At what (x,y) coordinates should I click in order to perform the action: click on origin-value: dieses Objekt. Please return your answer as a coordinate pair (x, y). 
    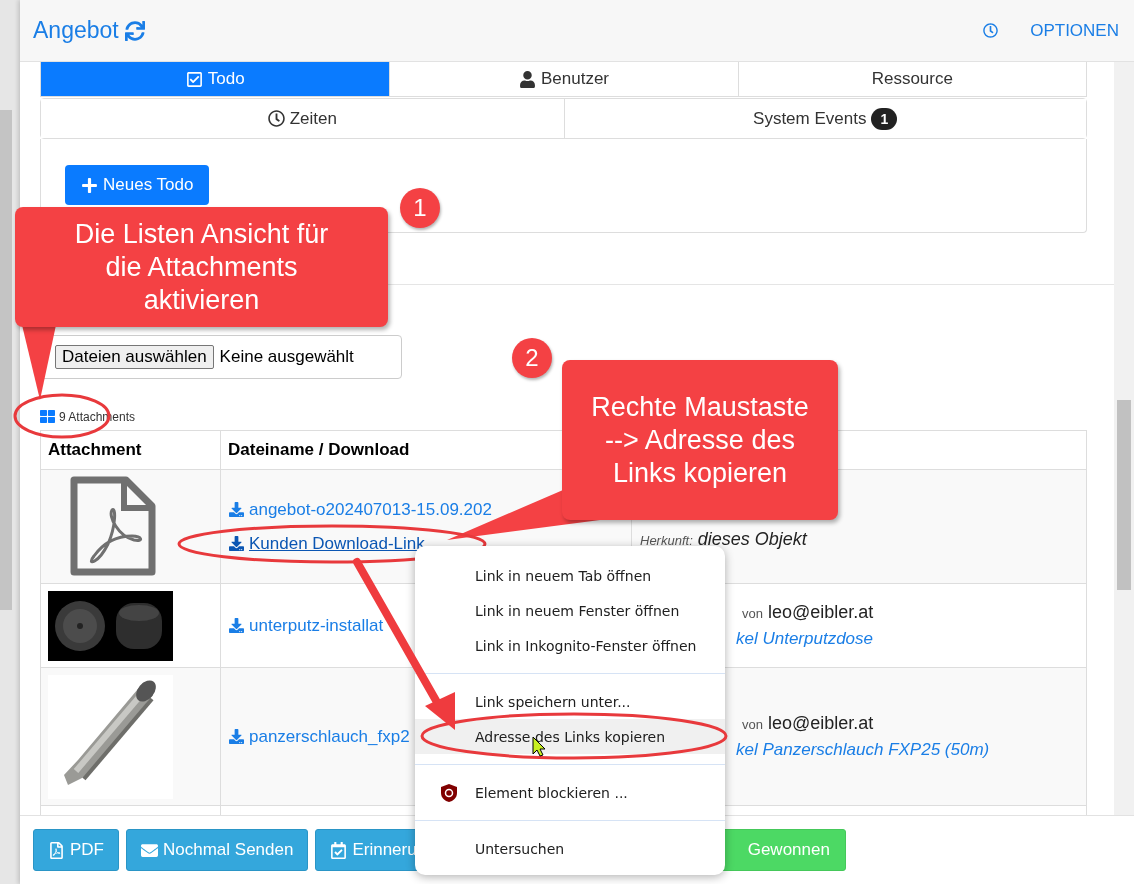
    Looking at the image, I should click on (752, 539).